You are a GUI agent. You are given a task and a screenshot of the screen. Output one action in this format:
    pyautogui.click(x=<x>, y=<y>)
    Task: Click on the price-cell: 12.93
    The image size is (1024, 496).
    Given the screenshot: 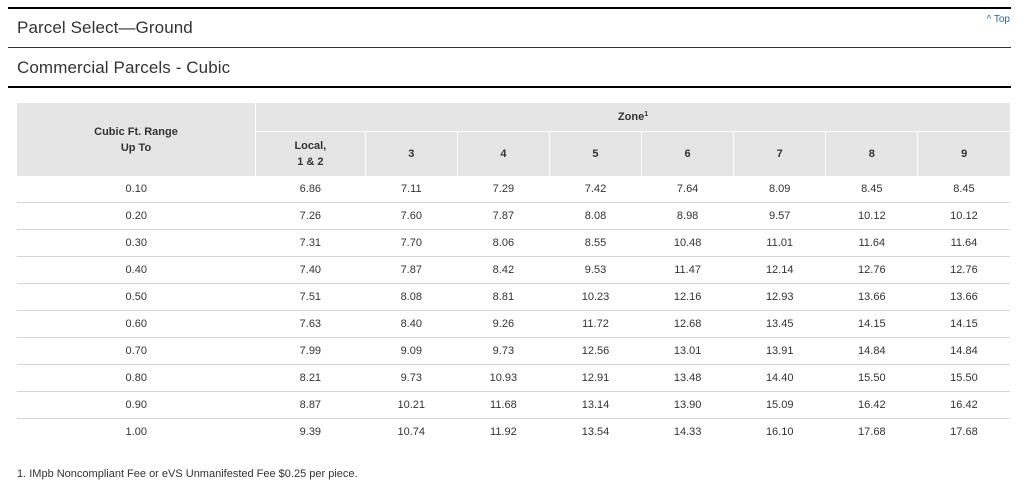 What is the action you would take?
    pyautogui.click(x=779, y=297)
    